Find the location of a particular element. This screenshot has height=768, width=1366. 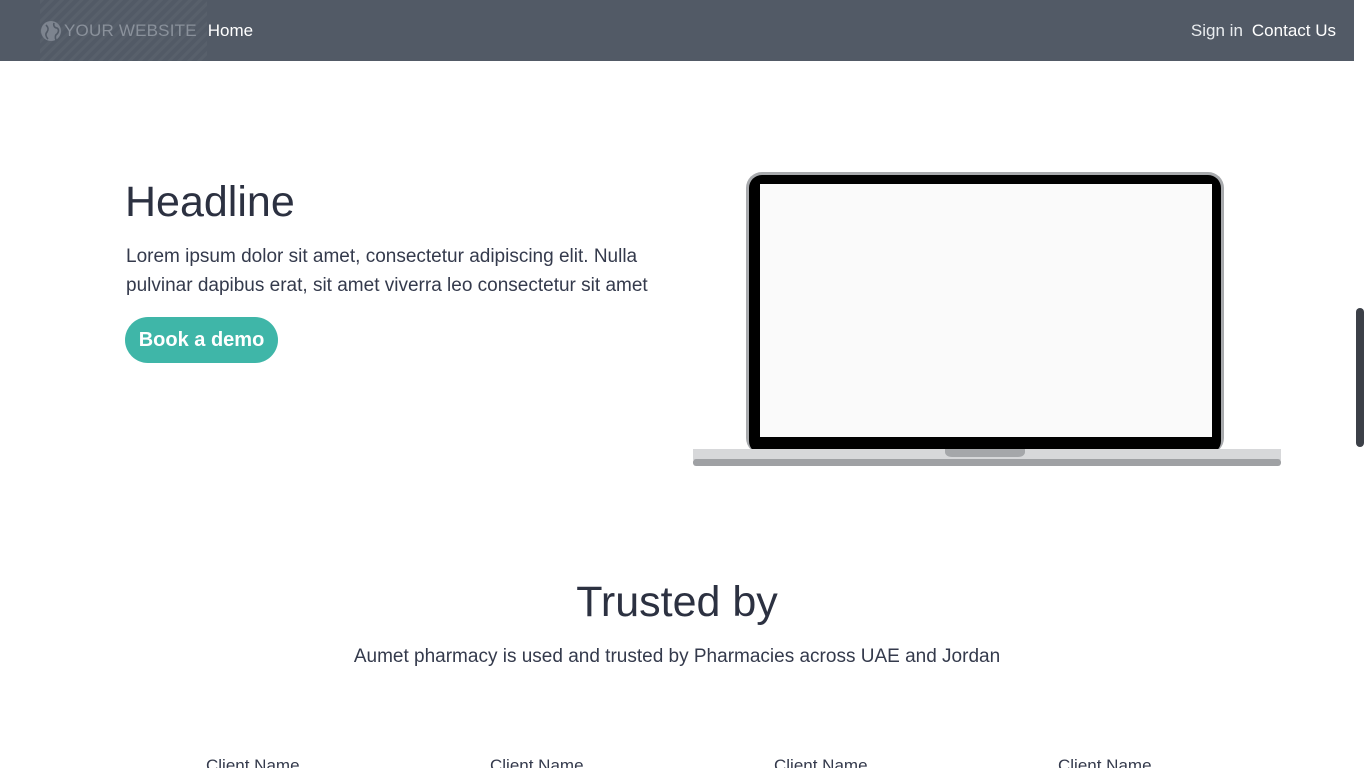

brand-label: YOUR WEBSITE is located at coordinates (130, 30).